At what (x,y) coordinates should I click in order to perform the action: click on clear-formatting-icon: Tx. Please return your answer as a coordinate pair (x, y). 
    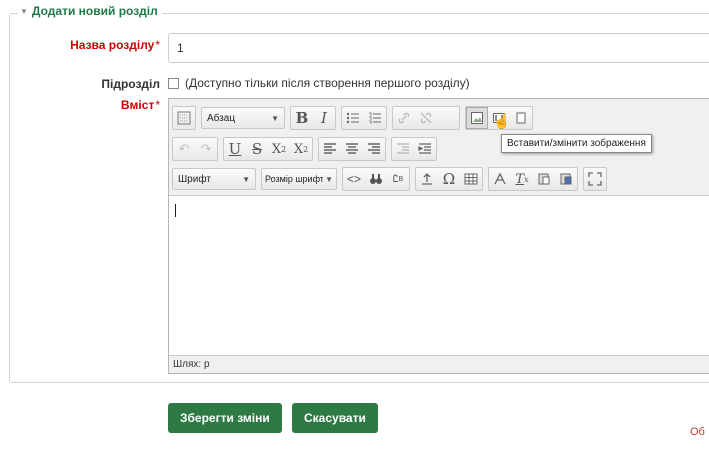
    Looking at the image, I should click on (522, 179).